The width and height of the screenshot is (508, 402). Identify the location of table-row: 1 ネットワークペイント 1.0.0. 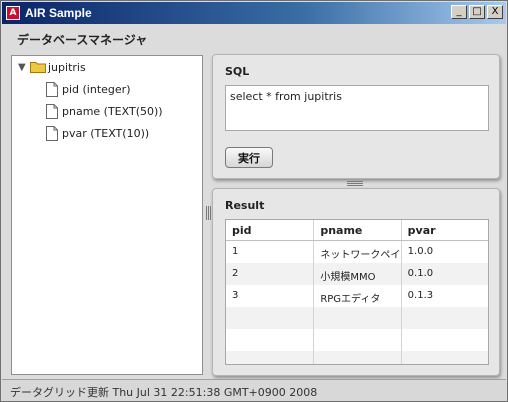
(357, 252).